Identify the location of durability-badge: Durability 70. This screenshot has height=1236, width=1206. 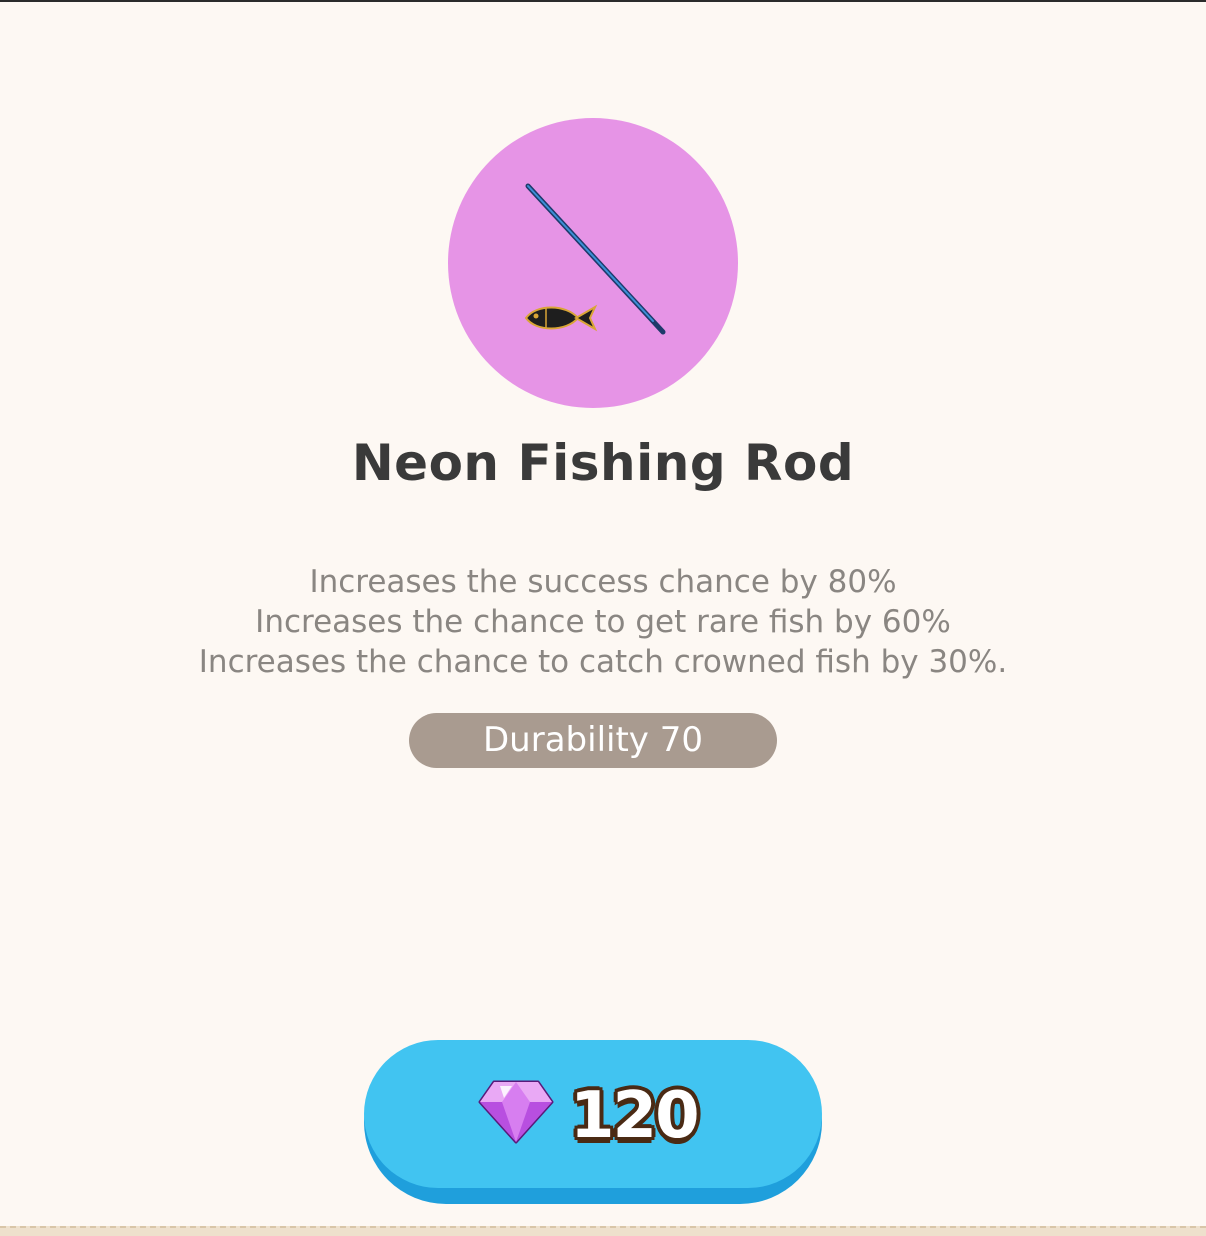
(593, 740).